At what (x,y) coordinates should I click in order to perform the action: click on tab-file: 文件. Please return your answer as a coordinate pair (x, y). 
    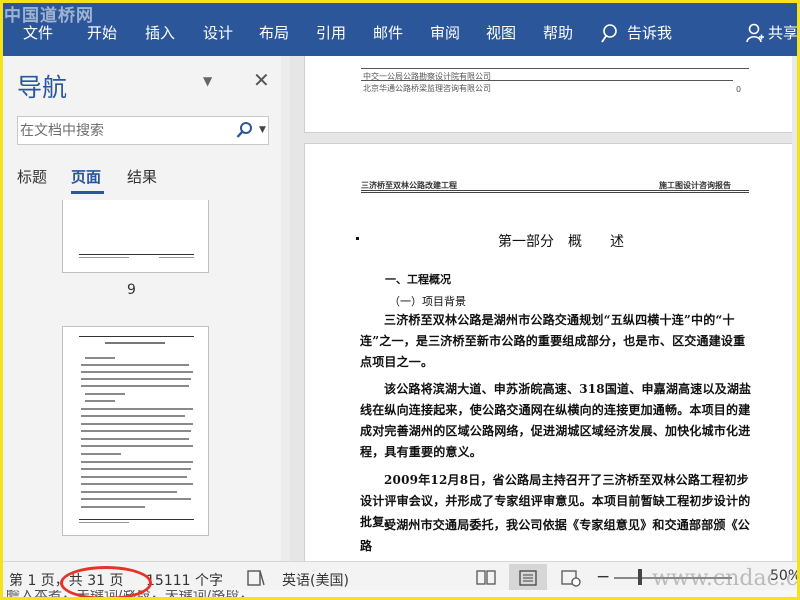
    Looking at the image, I should click on (38, 32).